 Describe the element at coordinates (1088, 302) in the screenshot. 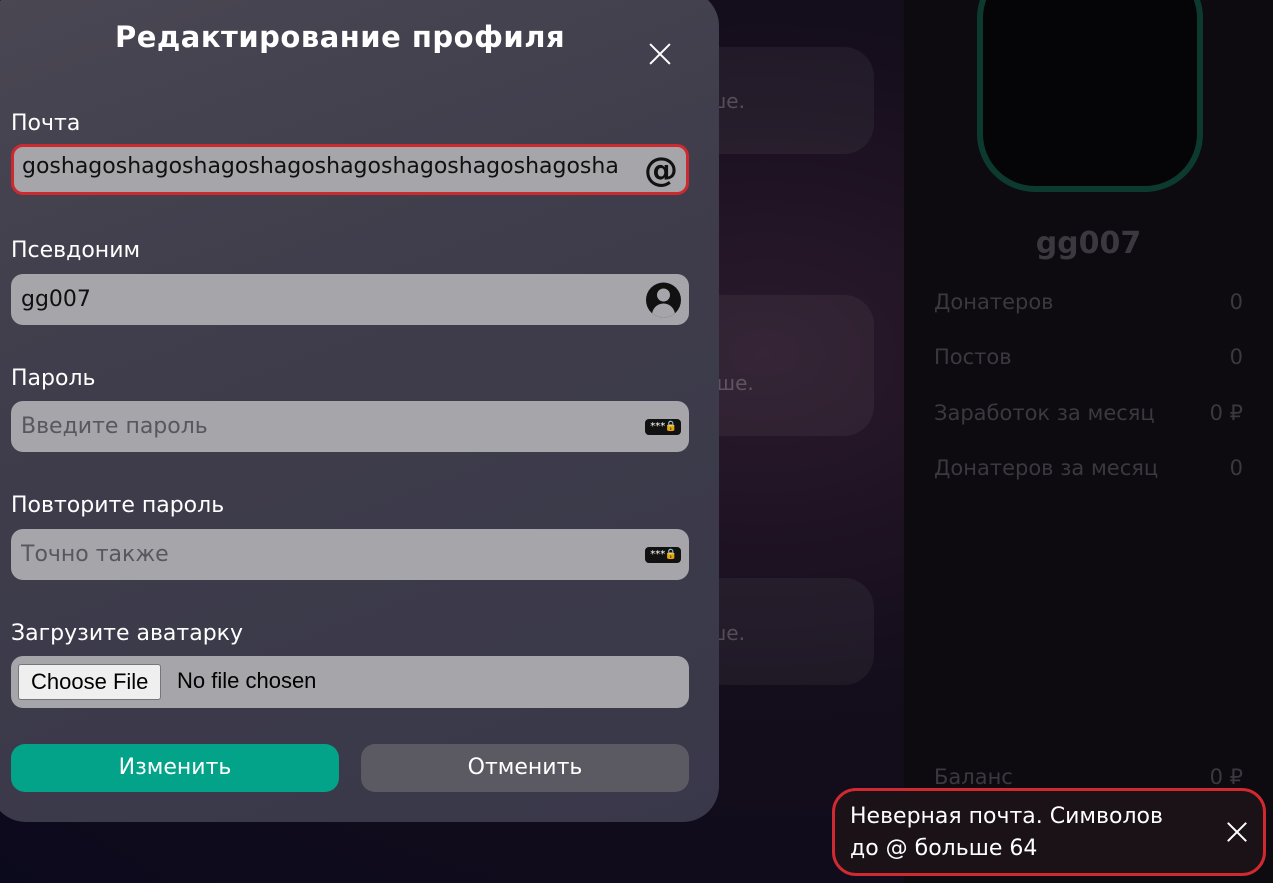

I see `stat-row: Донатеров 0` at that location.